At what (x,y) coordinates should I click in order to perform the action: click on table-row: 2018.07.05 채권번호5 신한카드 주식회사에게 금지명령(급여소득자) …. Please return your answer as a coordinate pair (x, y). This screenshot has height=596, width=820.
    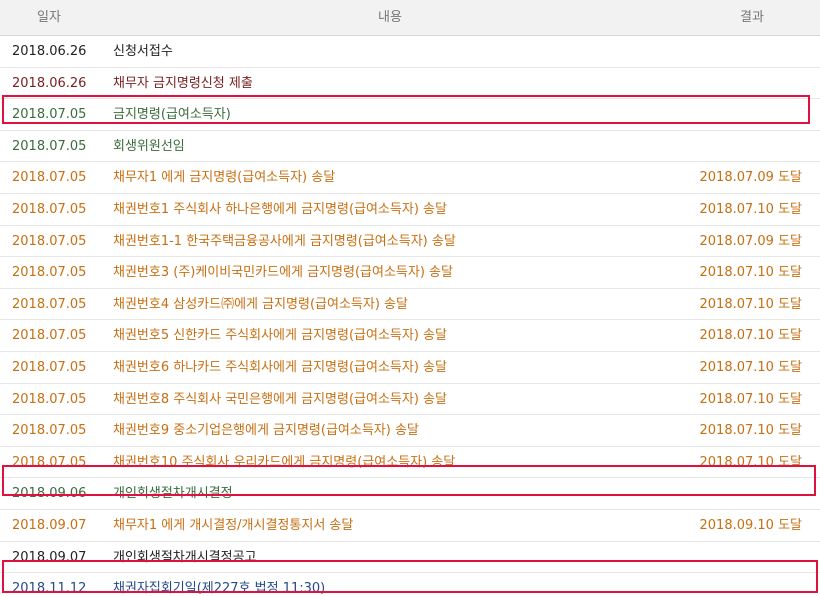
    Looking at the image, I should click on (410, 336).